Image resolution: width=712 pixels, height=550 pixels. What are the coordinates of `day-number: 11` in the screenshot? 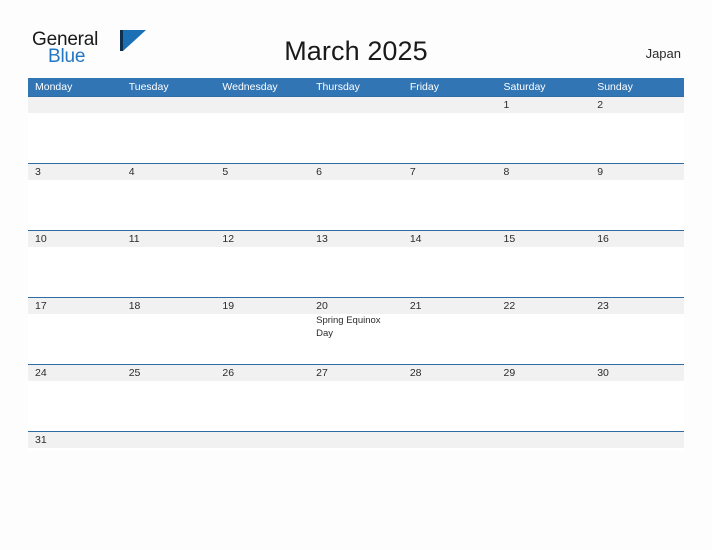 It's located at (134, 239).